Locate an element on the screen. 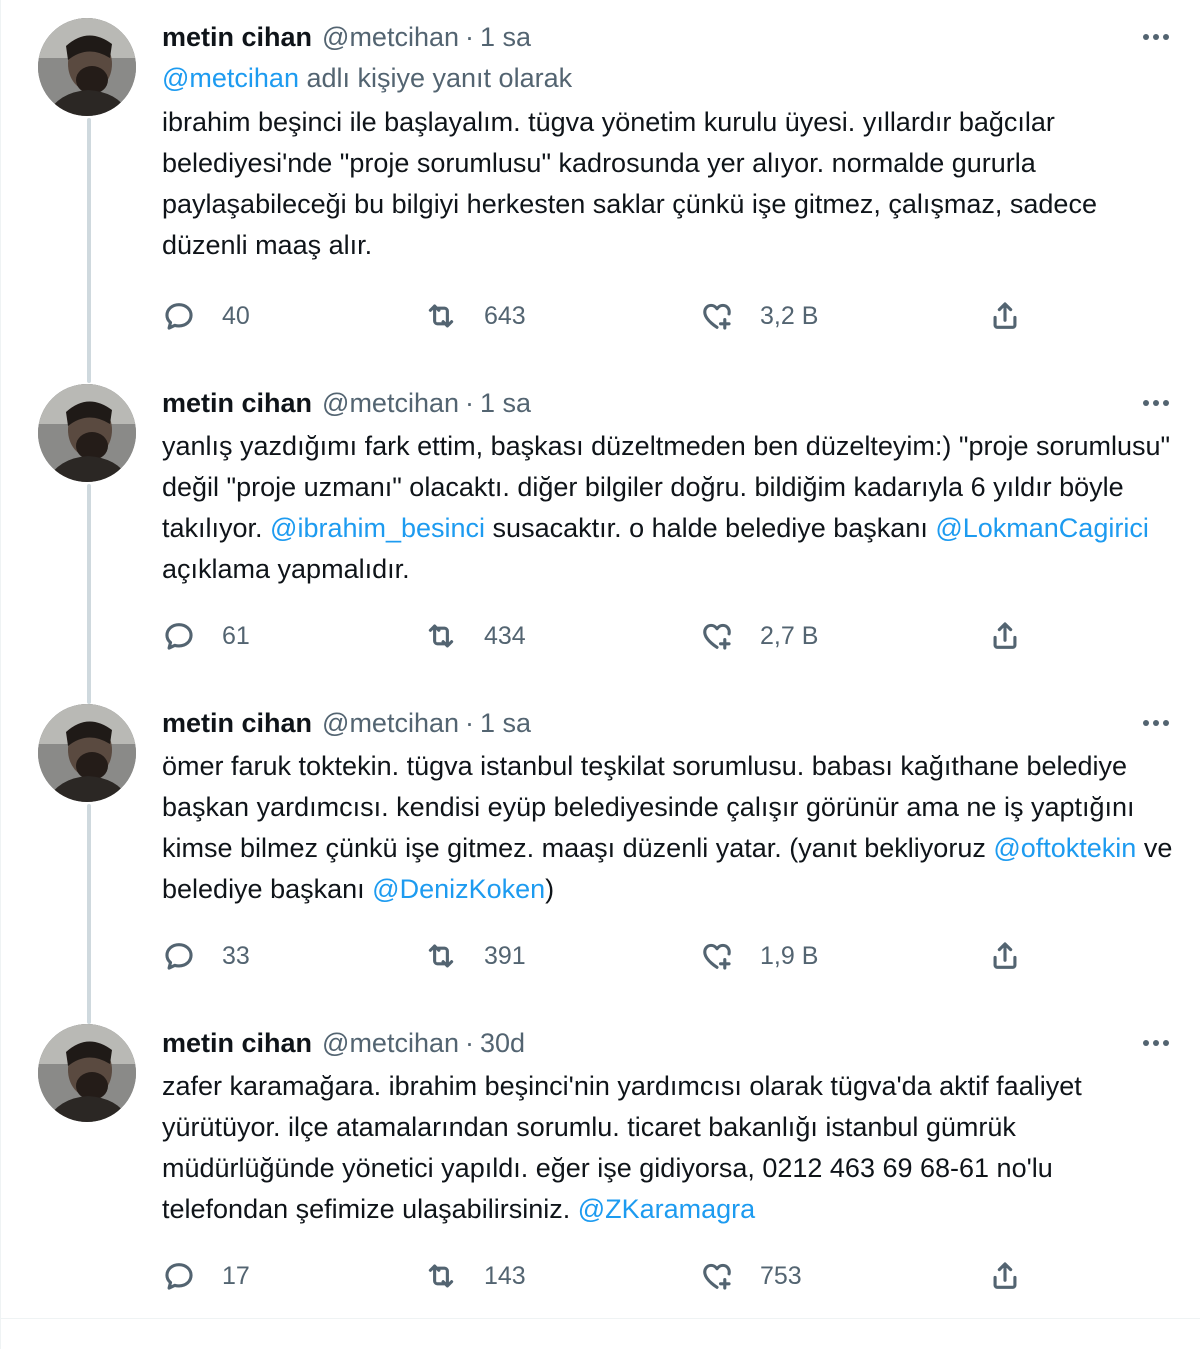 Image resolution: width=1200 pixels, height=1349 pixels. retweet-count: 391 is located at coordinates (505, 955).